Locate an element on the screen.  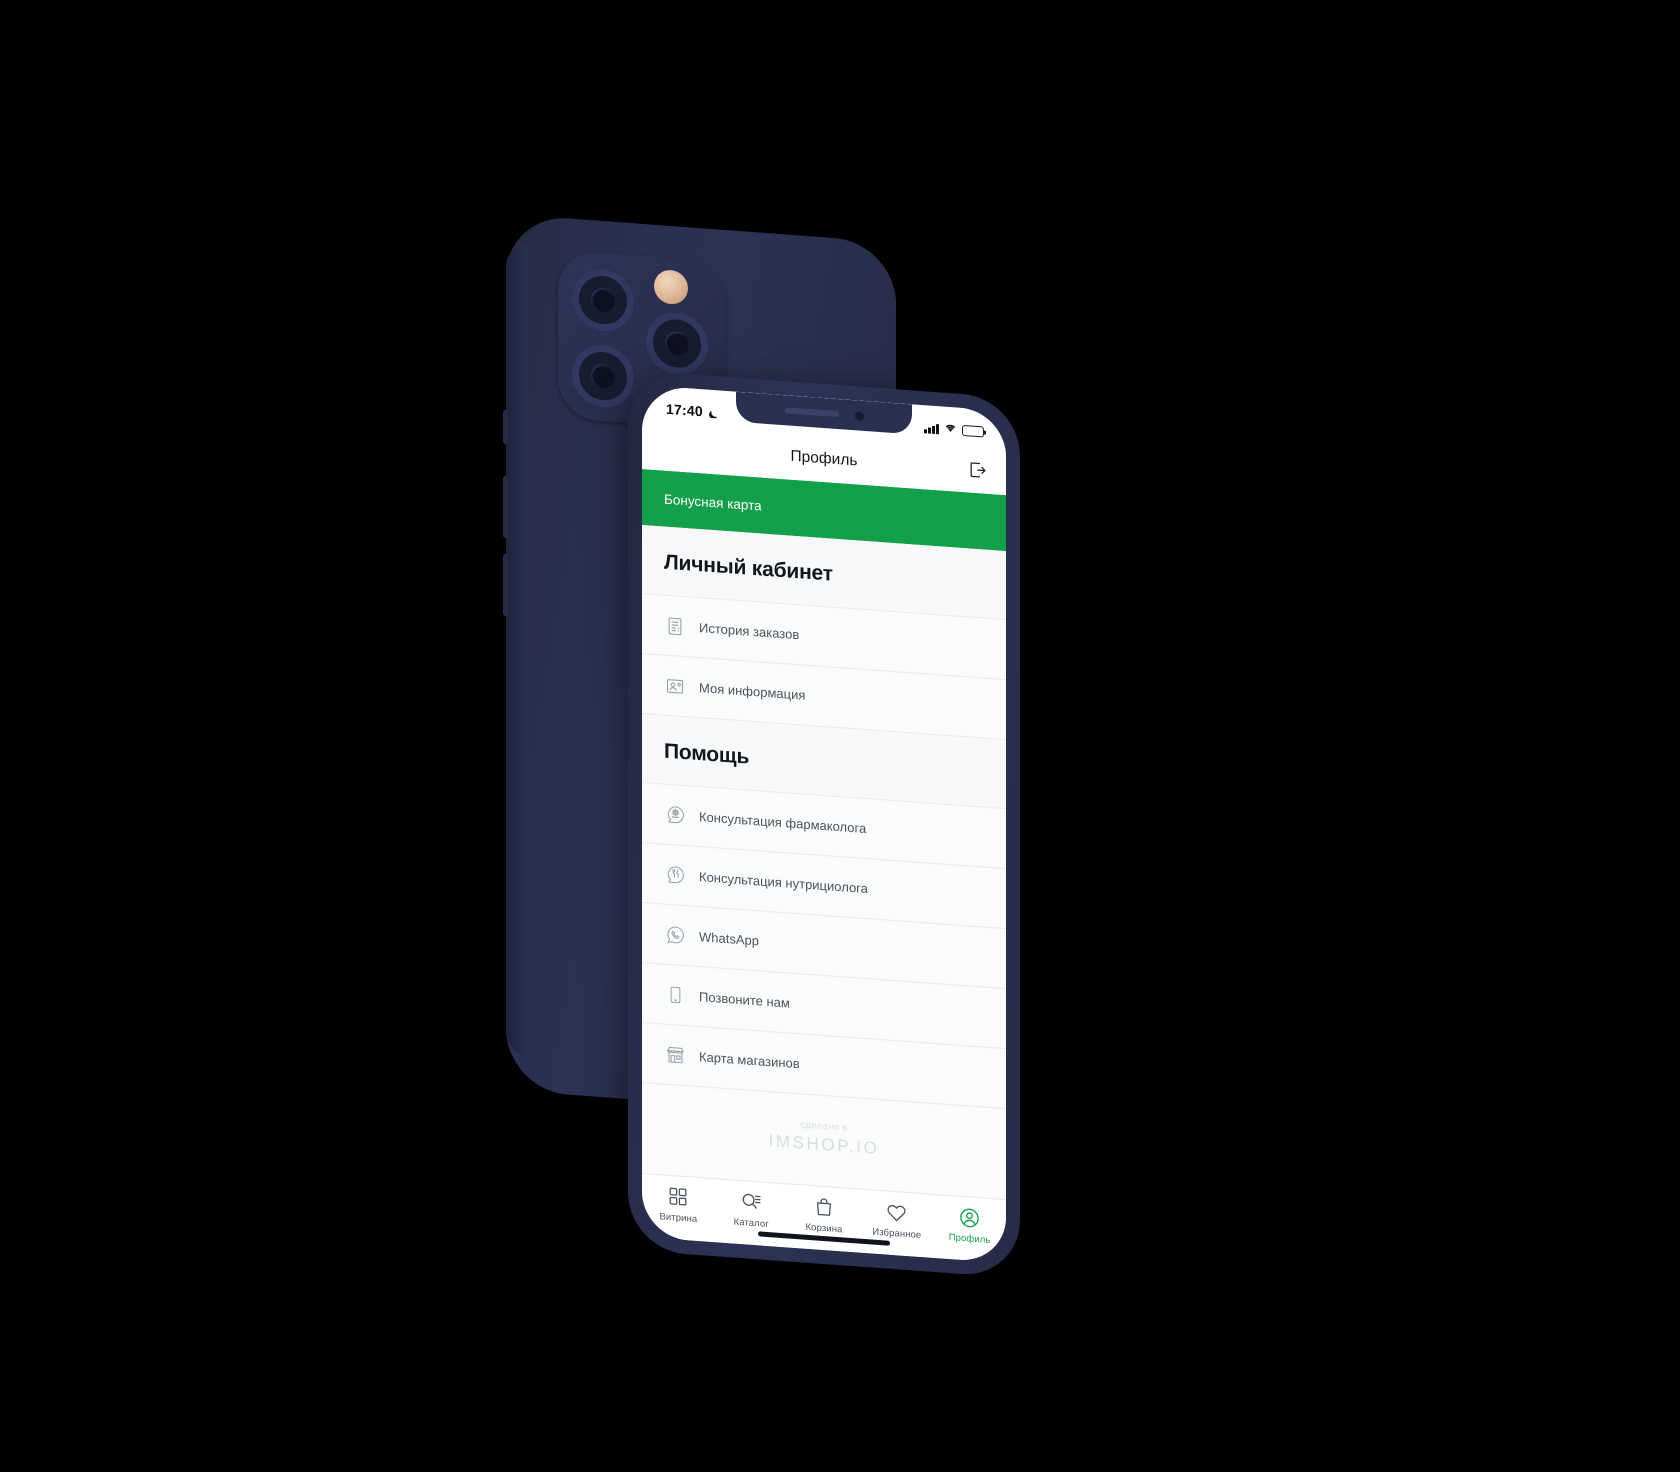
catalog-search-icon is located at coordinates (751, 1202).